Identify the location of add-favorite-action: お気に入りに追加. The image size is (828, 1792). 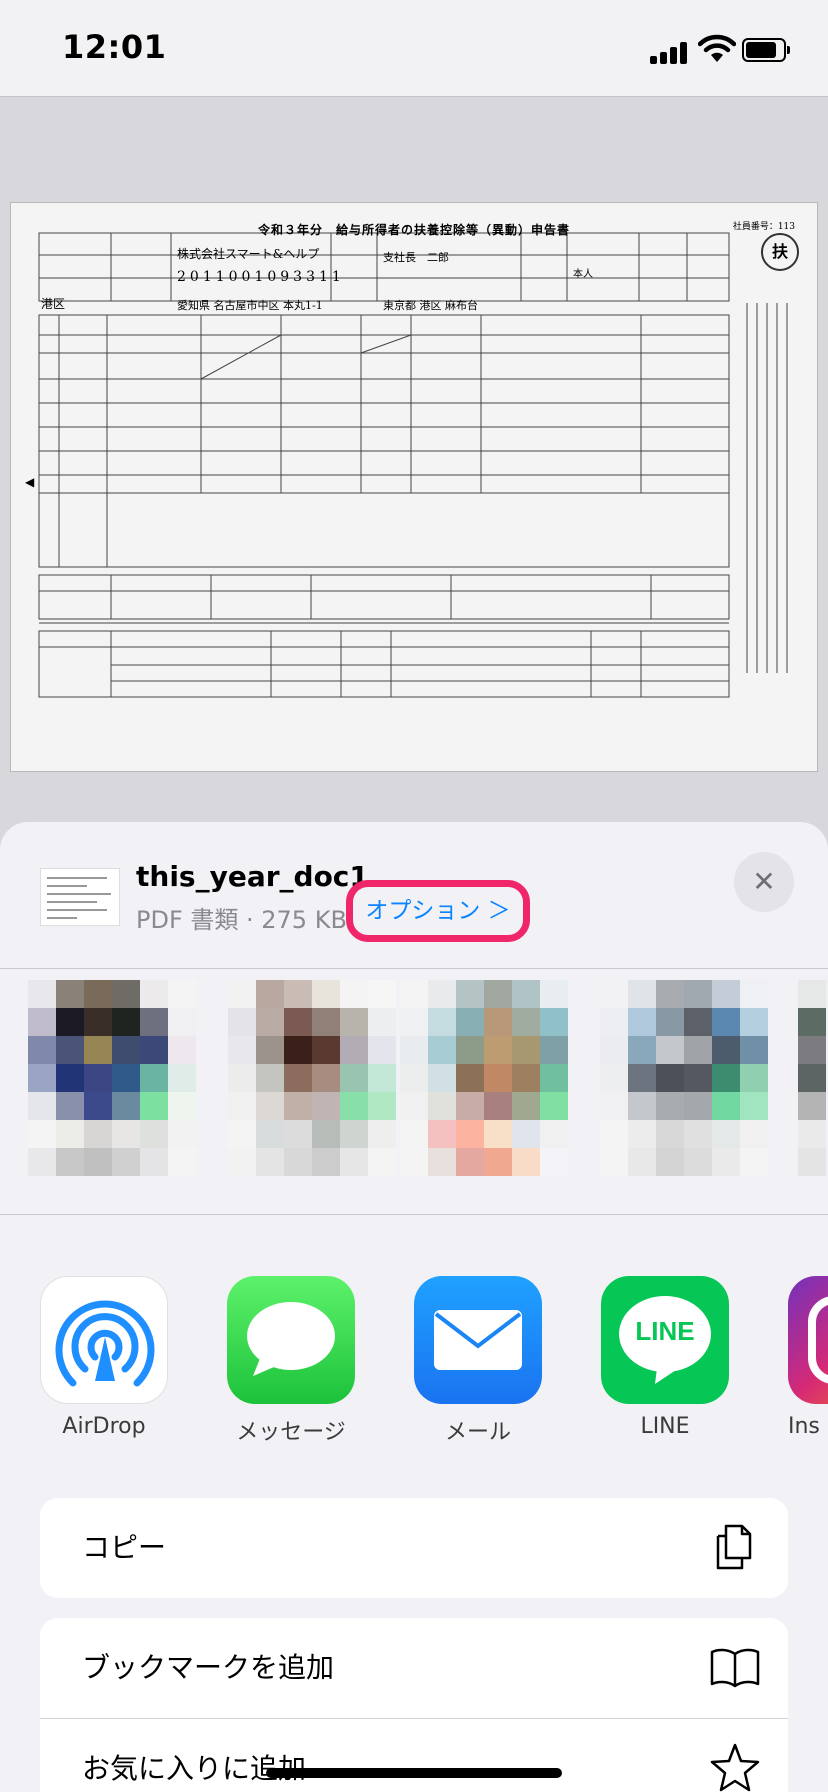
(414, 1755).